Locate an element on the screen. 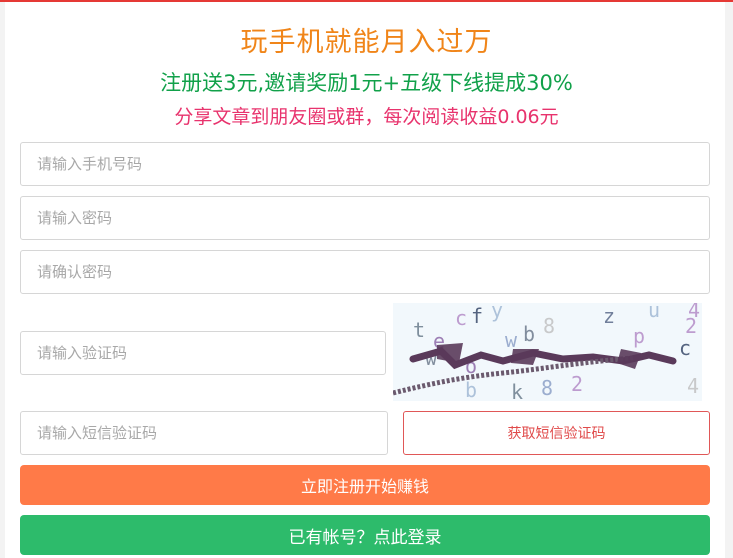 This screenshot has width=733, height=558. svg-text: f is located at coordinates (477, 316).